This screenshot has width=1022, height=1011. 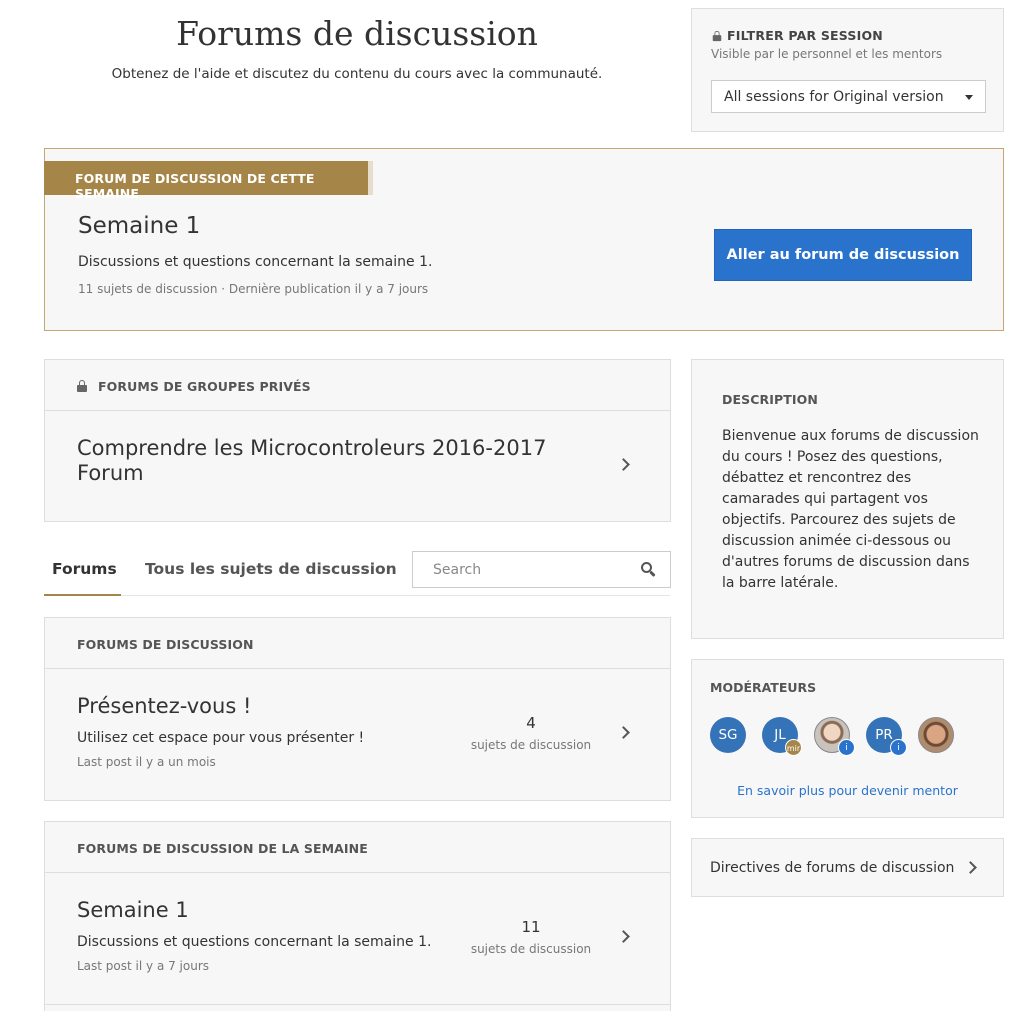 I want to click on private-groups-header: FORUMS DE GROUPES PRIVÉS, so click(x=357, y=385).